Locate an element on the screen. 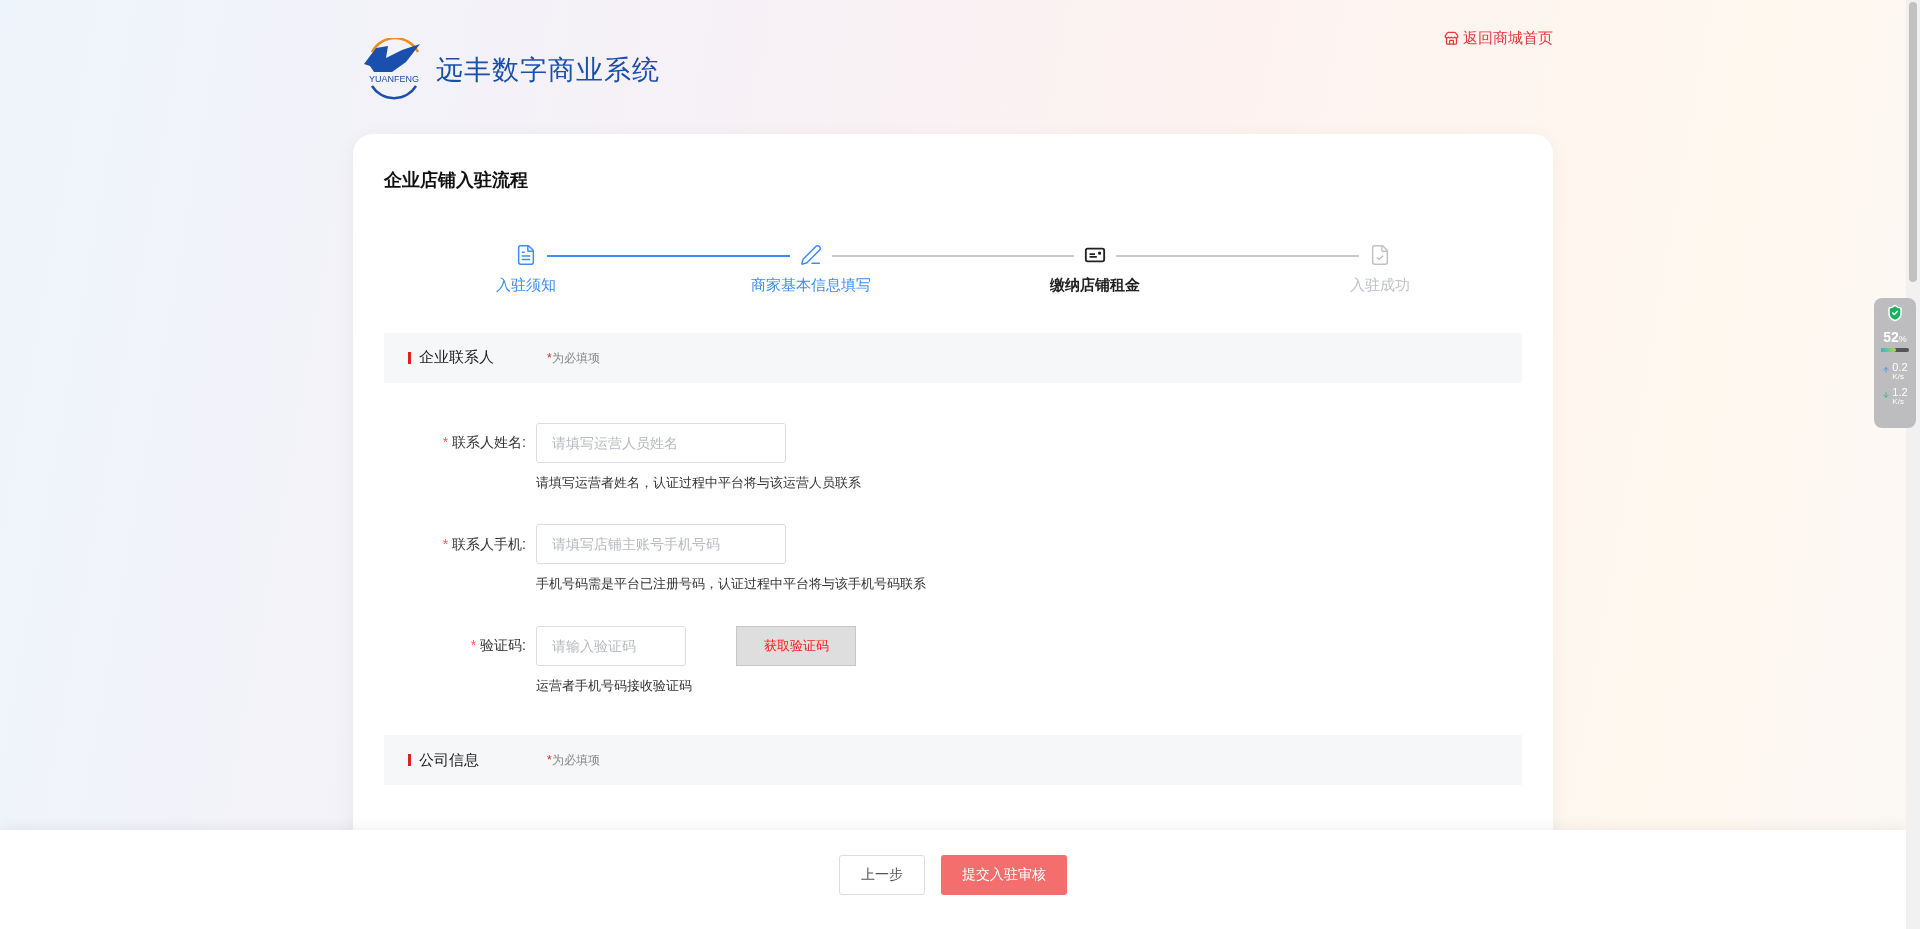  home-link: 返回商城首页 is located at coordinates (1498, 38).